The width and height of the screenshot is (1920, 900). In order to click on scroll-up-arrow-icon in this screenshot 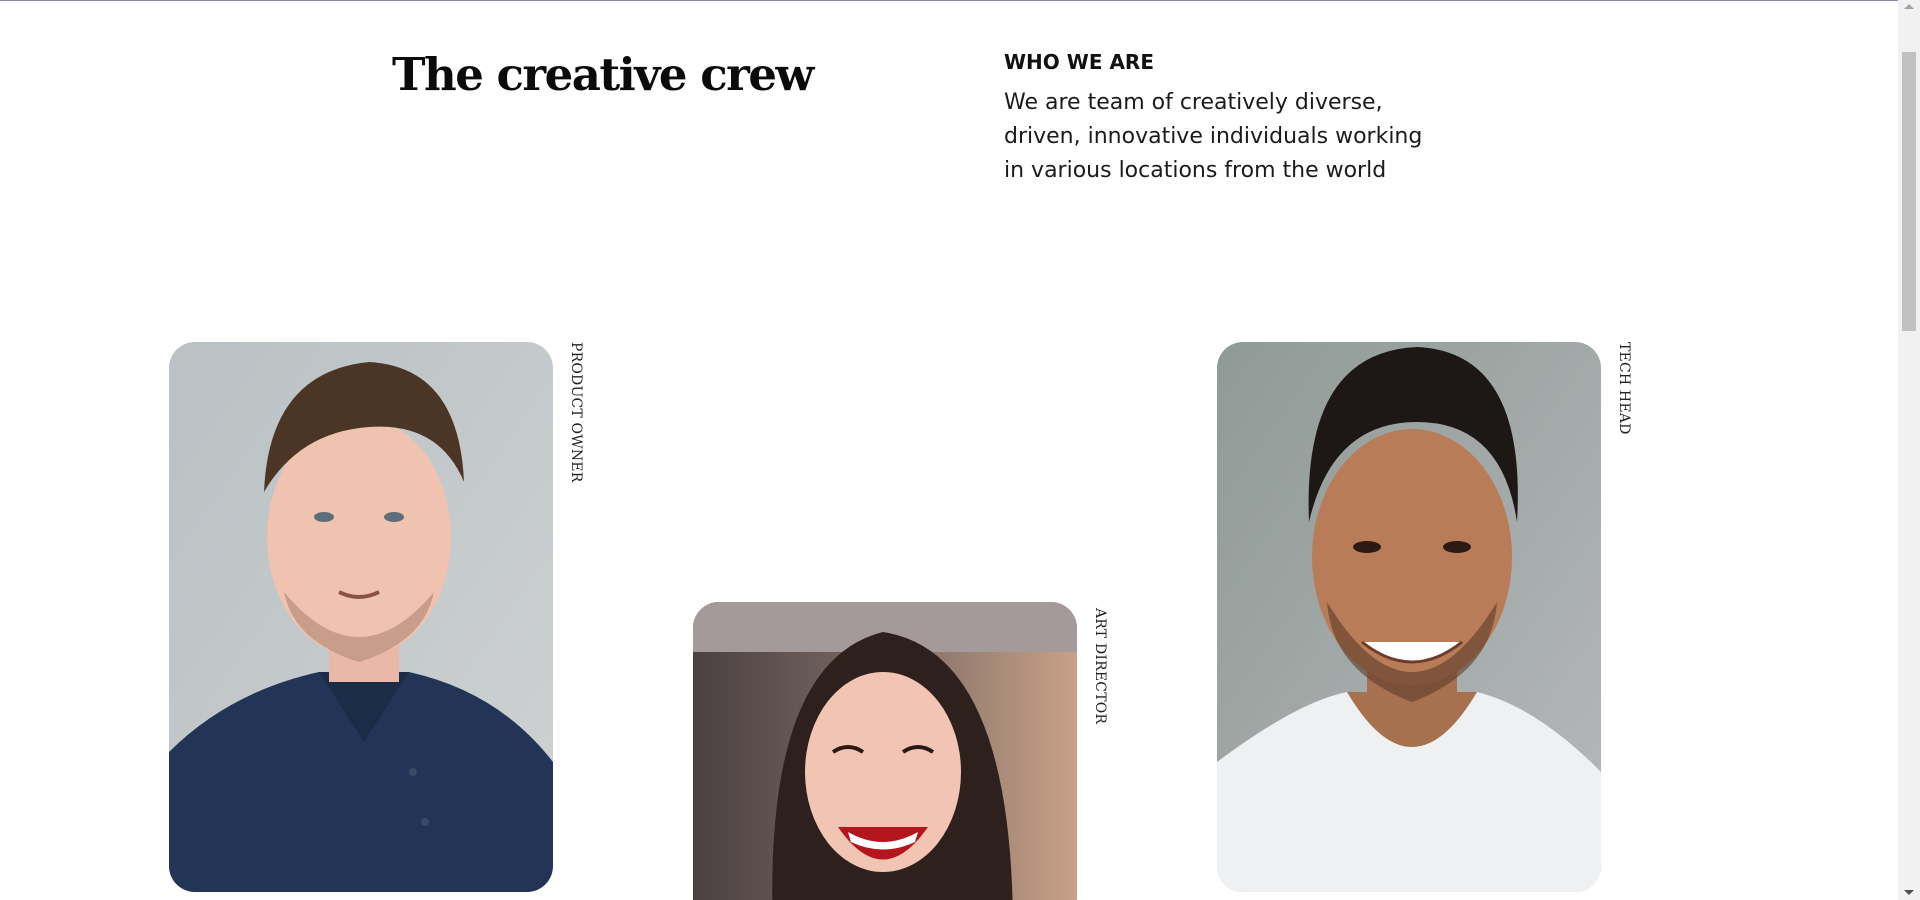, I will do `click(1909, 6)`.